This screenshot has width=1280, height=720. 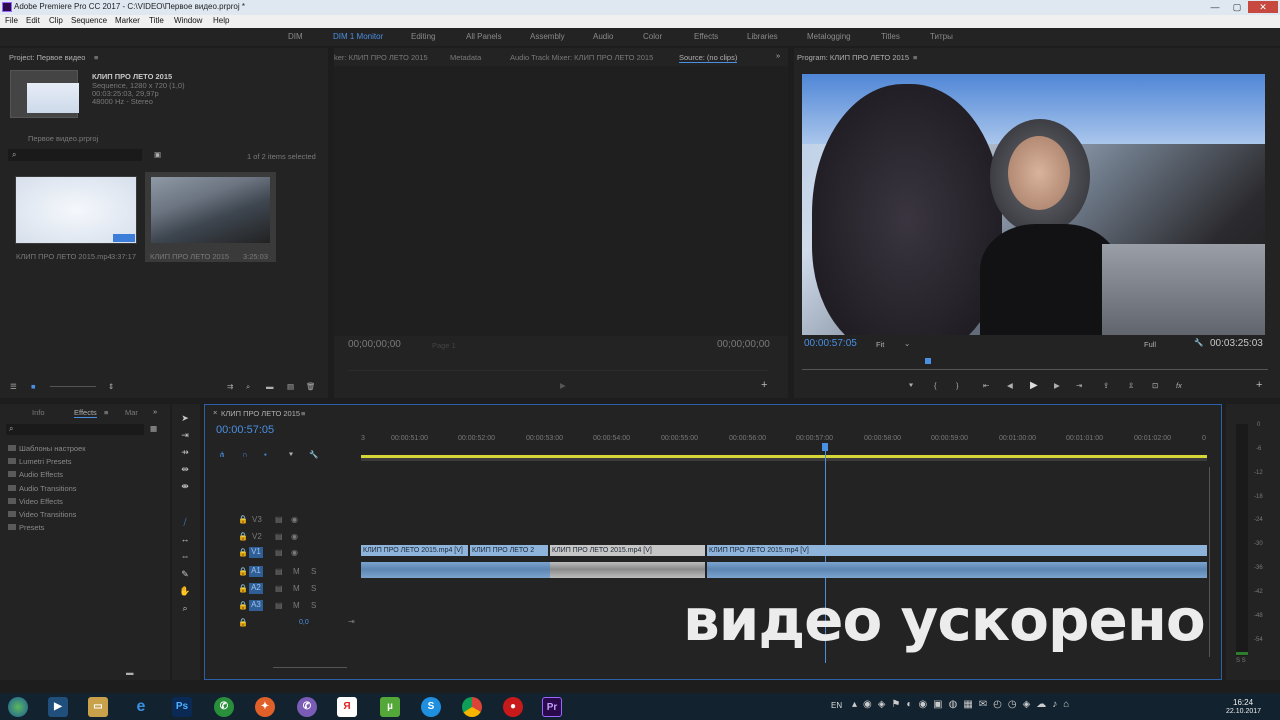 I want to click on timeline-zoom-scrollbar, so click(x=310, y=667).